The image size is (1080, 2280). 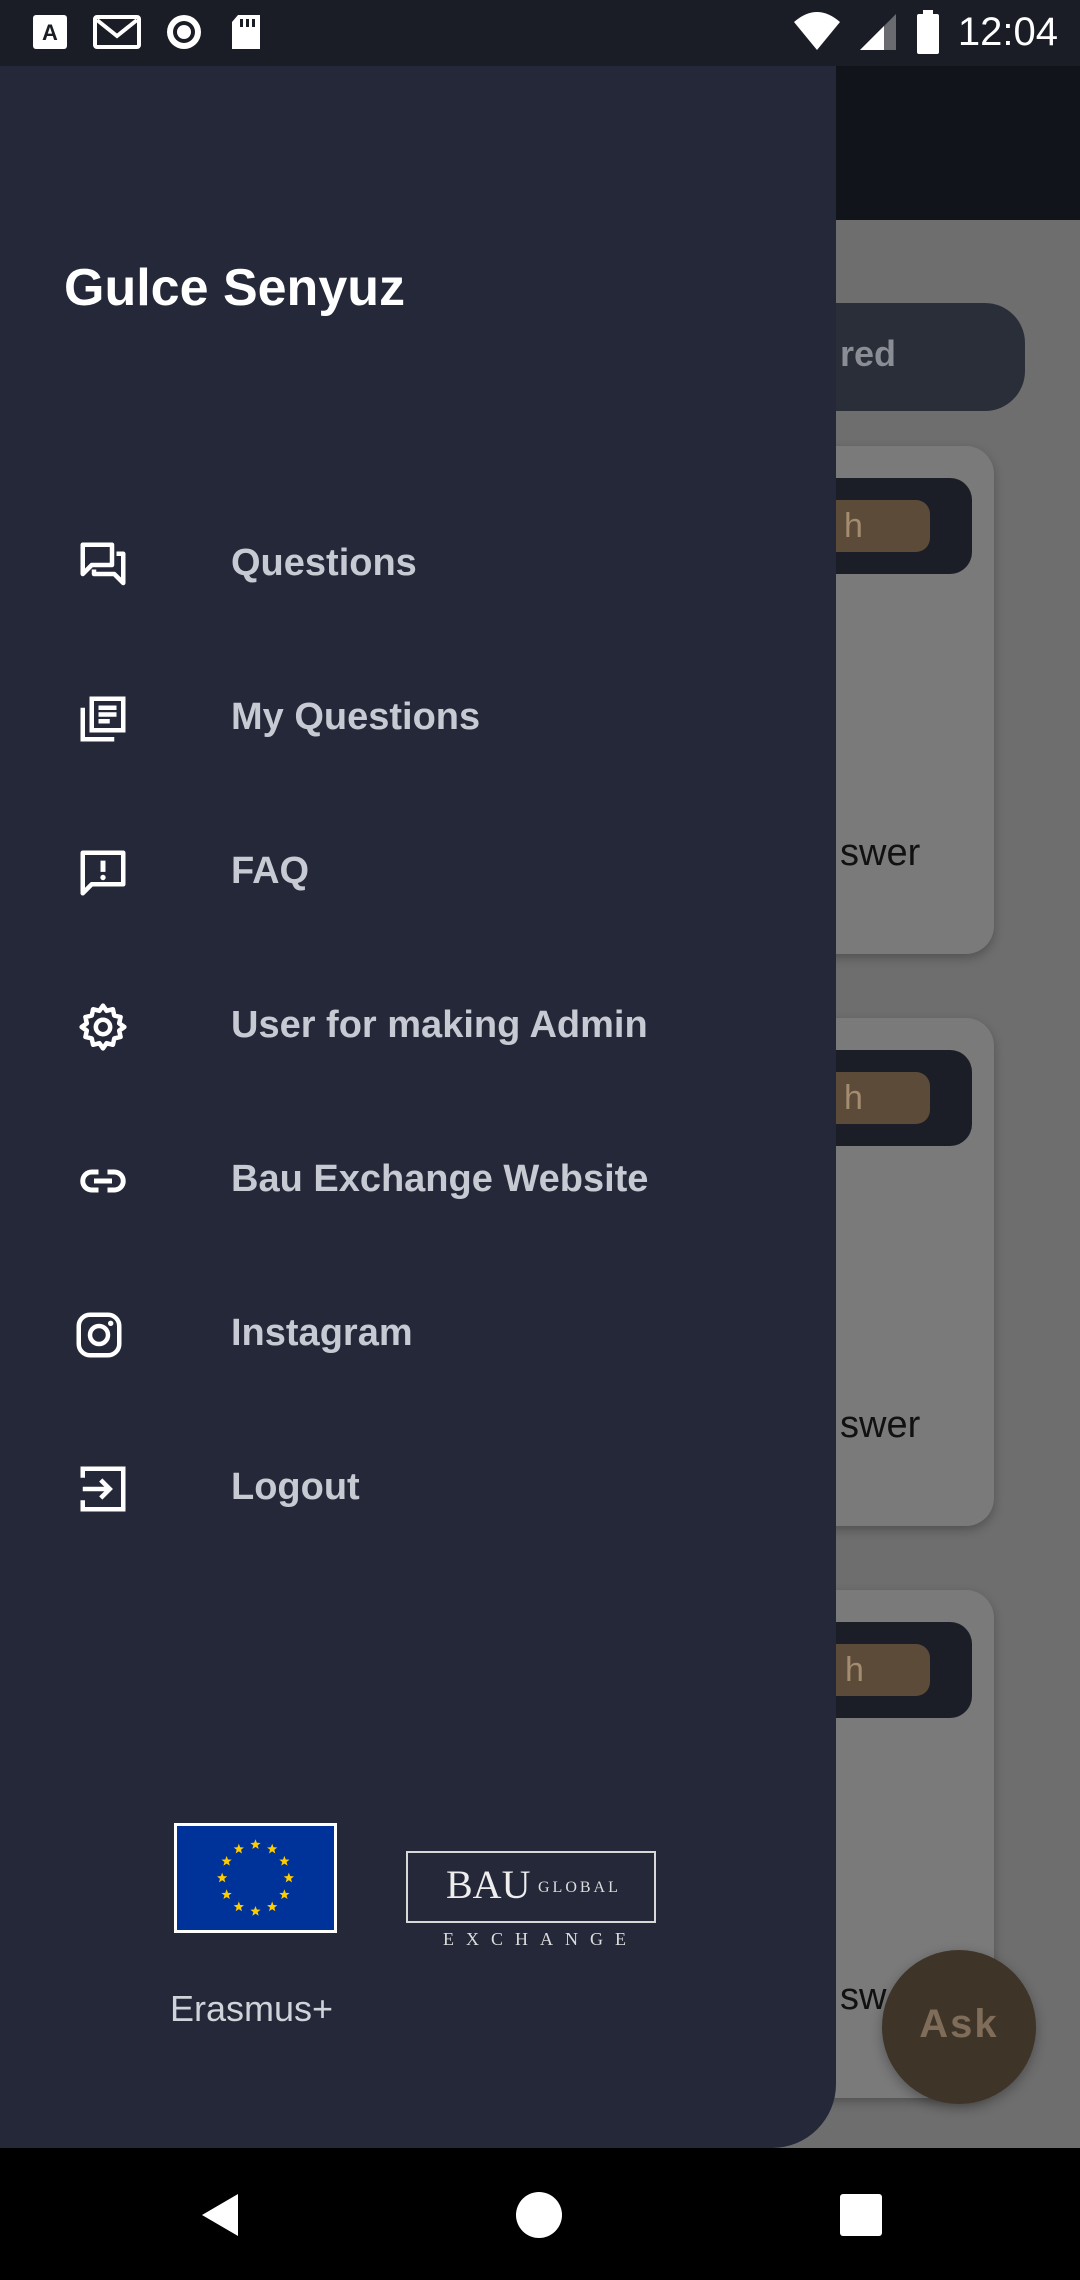 I want to click on menu-item-my-questions: My Questions, so click(x=418, y=719).